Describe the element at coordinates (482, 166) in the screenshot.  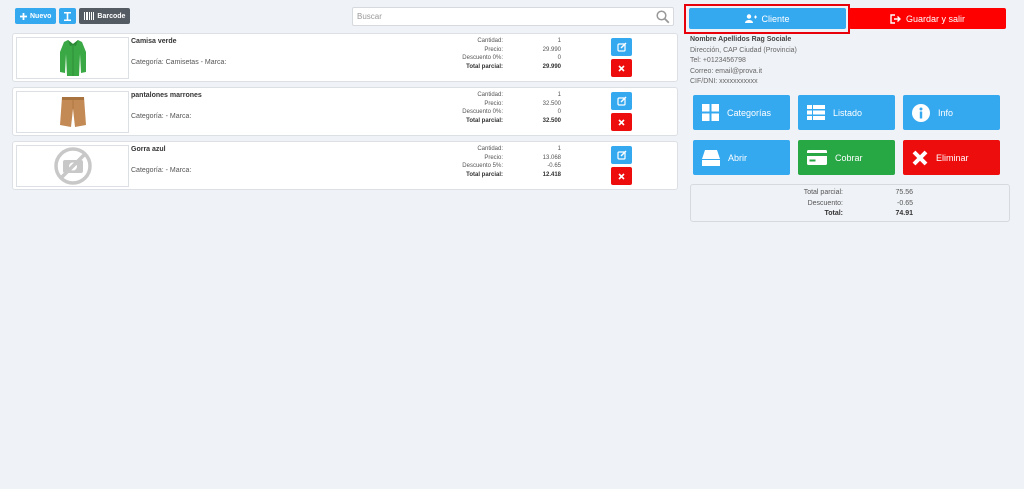
I see `discount-label: Descuento 5%:` at that location.